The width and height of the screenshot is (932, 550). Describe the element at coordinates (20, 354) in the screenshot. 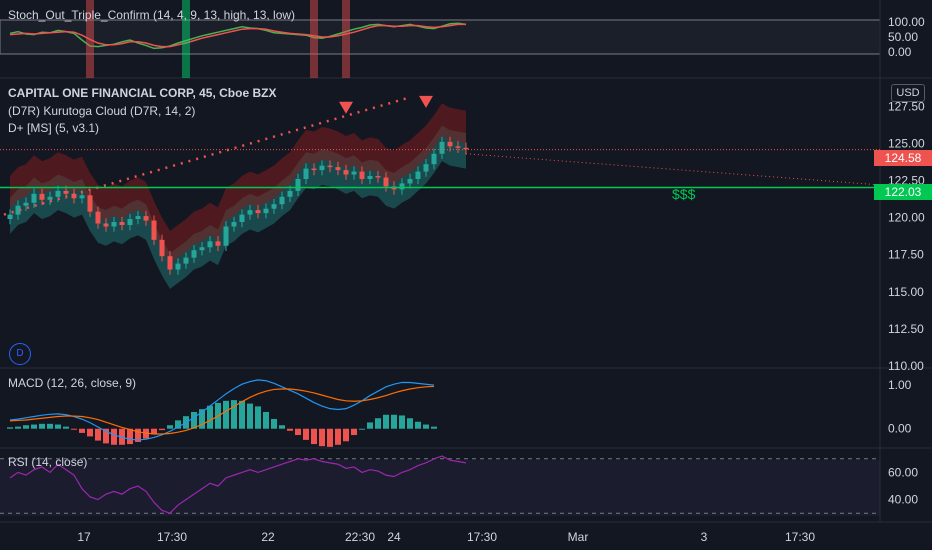

I see `dividend-badge: D` at that location.